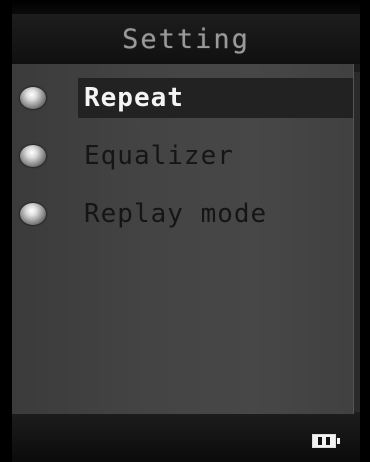  What do you see at coordinates (365, 231) in the screenshot?
I see `bezel-right` at bounding box center [365, 231].